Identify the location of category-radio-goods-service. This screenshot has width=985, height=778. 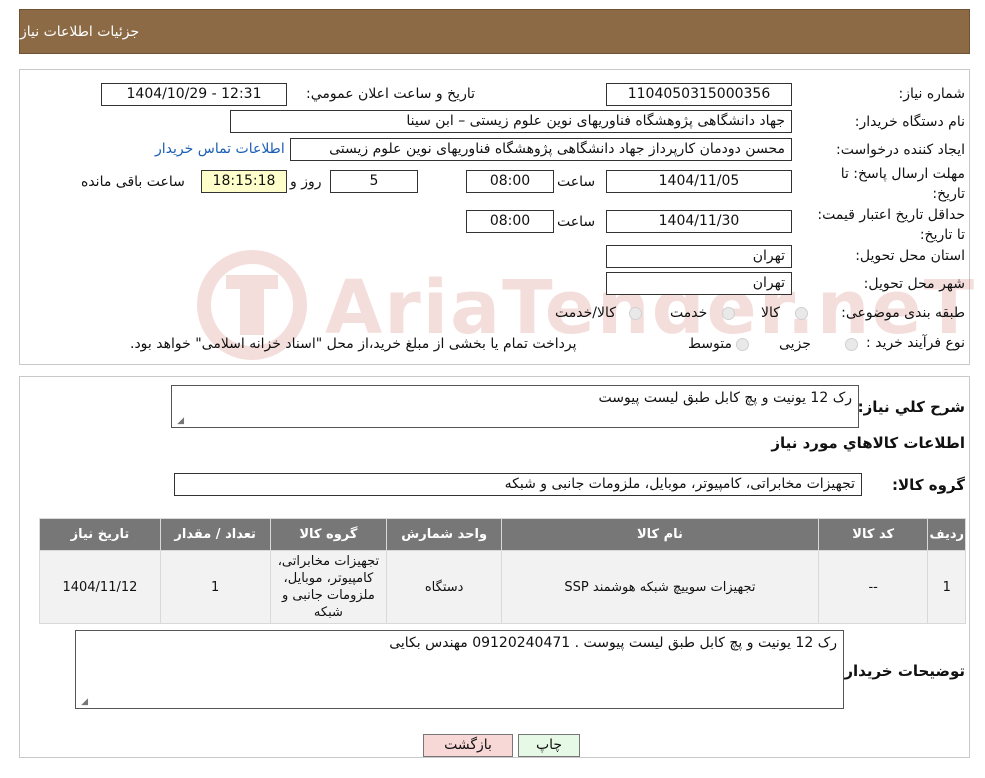
(635, 313).